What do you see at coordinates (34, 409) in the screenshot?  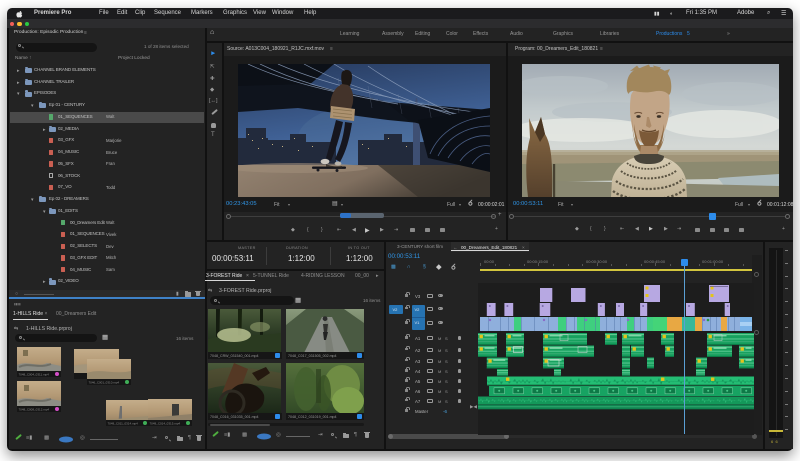 I see `svg-text: 7048_C008_0312.mp4` at bounding box center [34, 409].